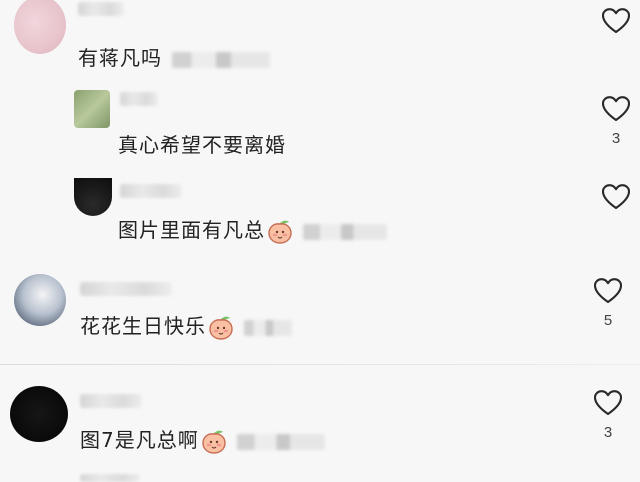 The height and width of the screenshot is (482, 640). Describe the element at coordinates (608, 320) in the screenshot. I see `like-count: 5` at that location.